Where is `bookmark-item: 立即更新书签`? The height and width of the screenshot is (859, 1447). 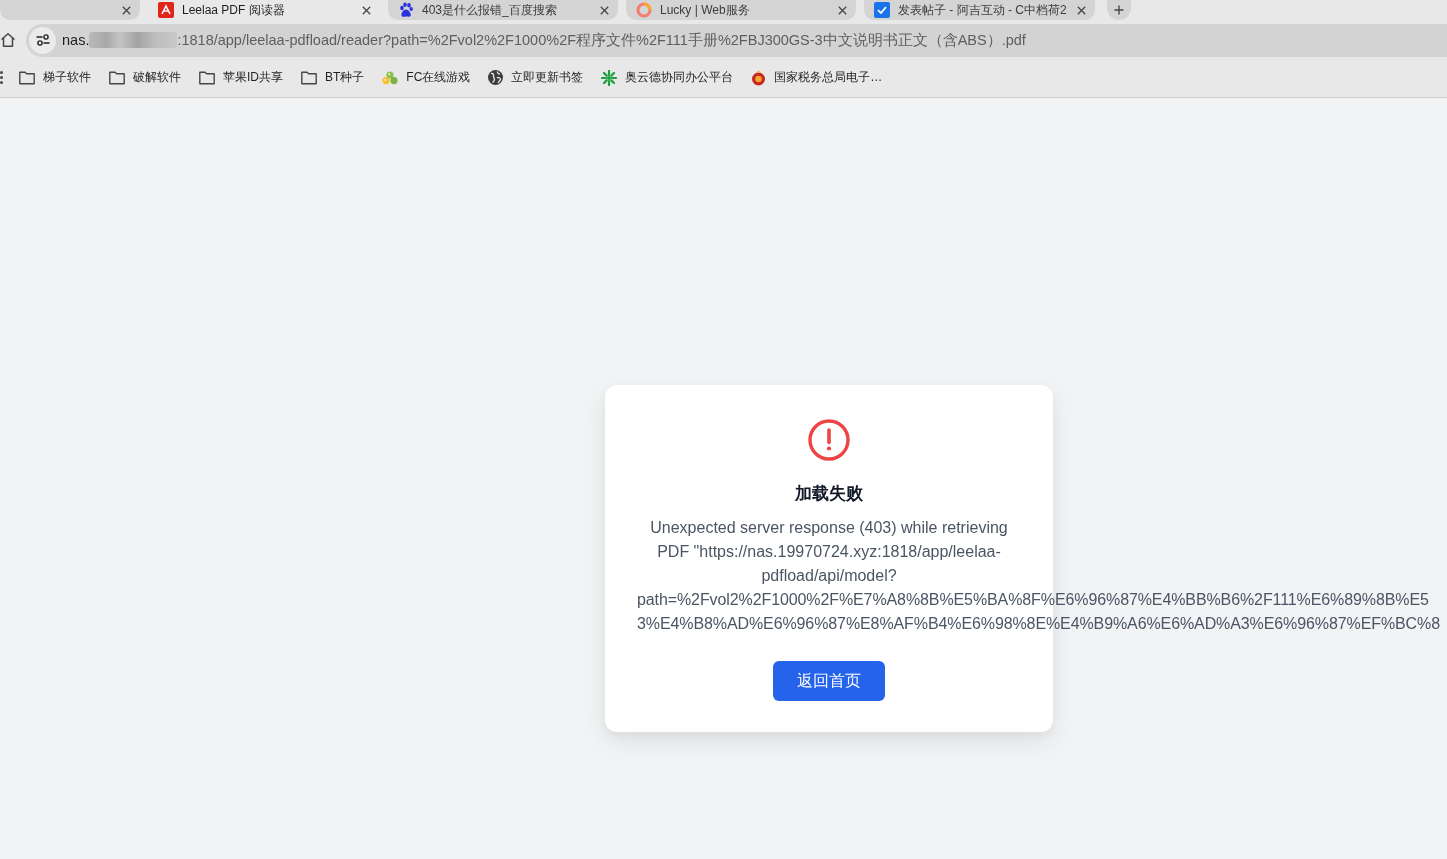
bookmark-item: 立即更新书签 is located at coordinates (536, 77).